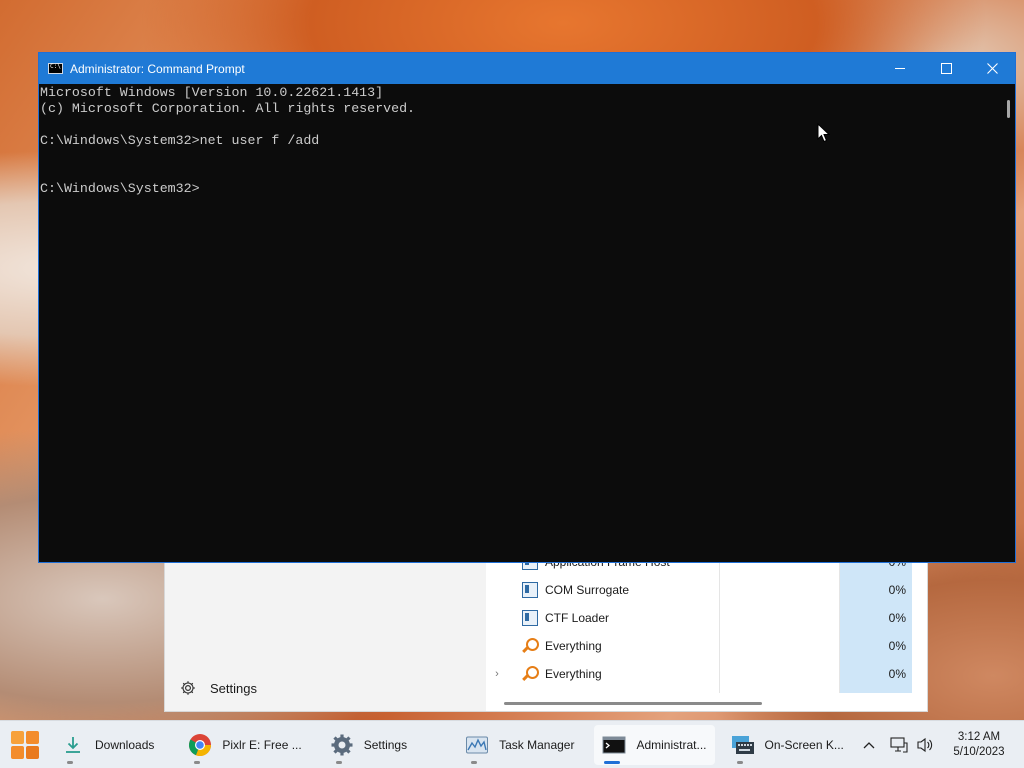  What do you see at coordinates (125, 744) in the screenshot?
I see `taskbar-item-label: Downloads` at bounding box center [125, 744].